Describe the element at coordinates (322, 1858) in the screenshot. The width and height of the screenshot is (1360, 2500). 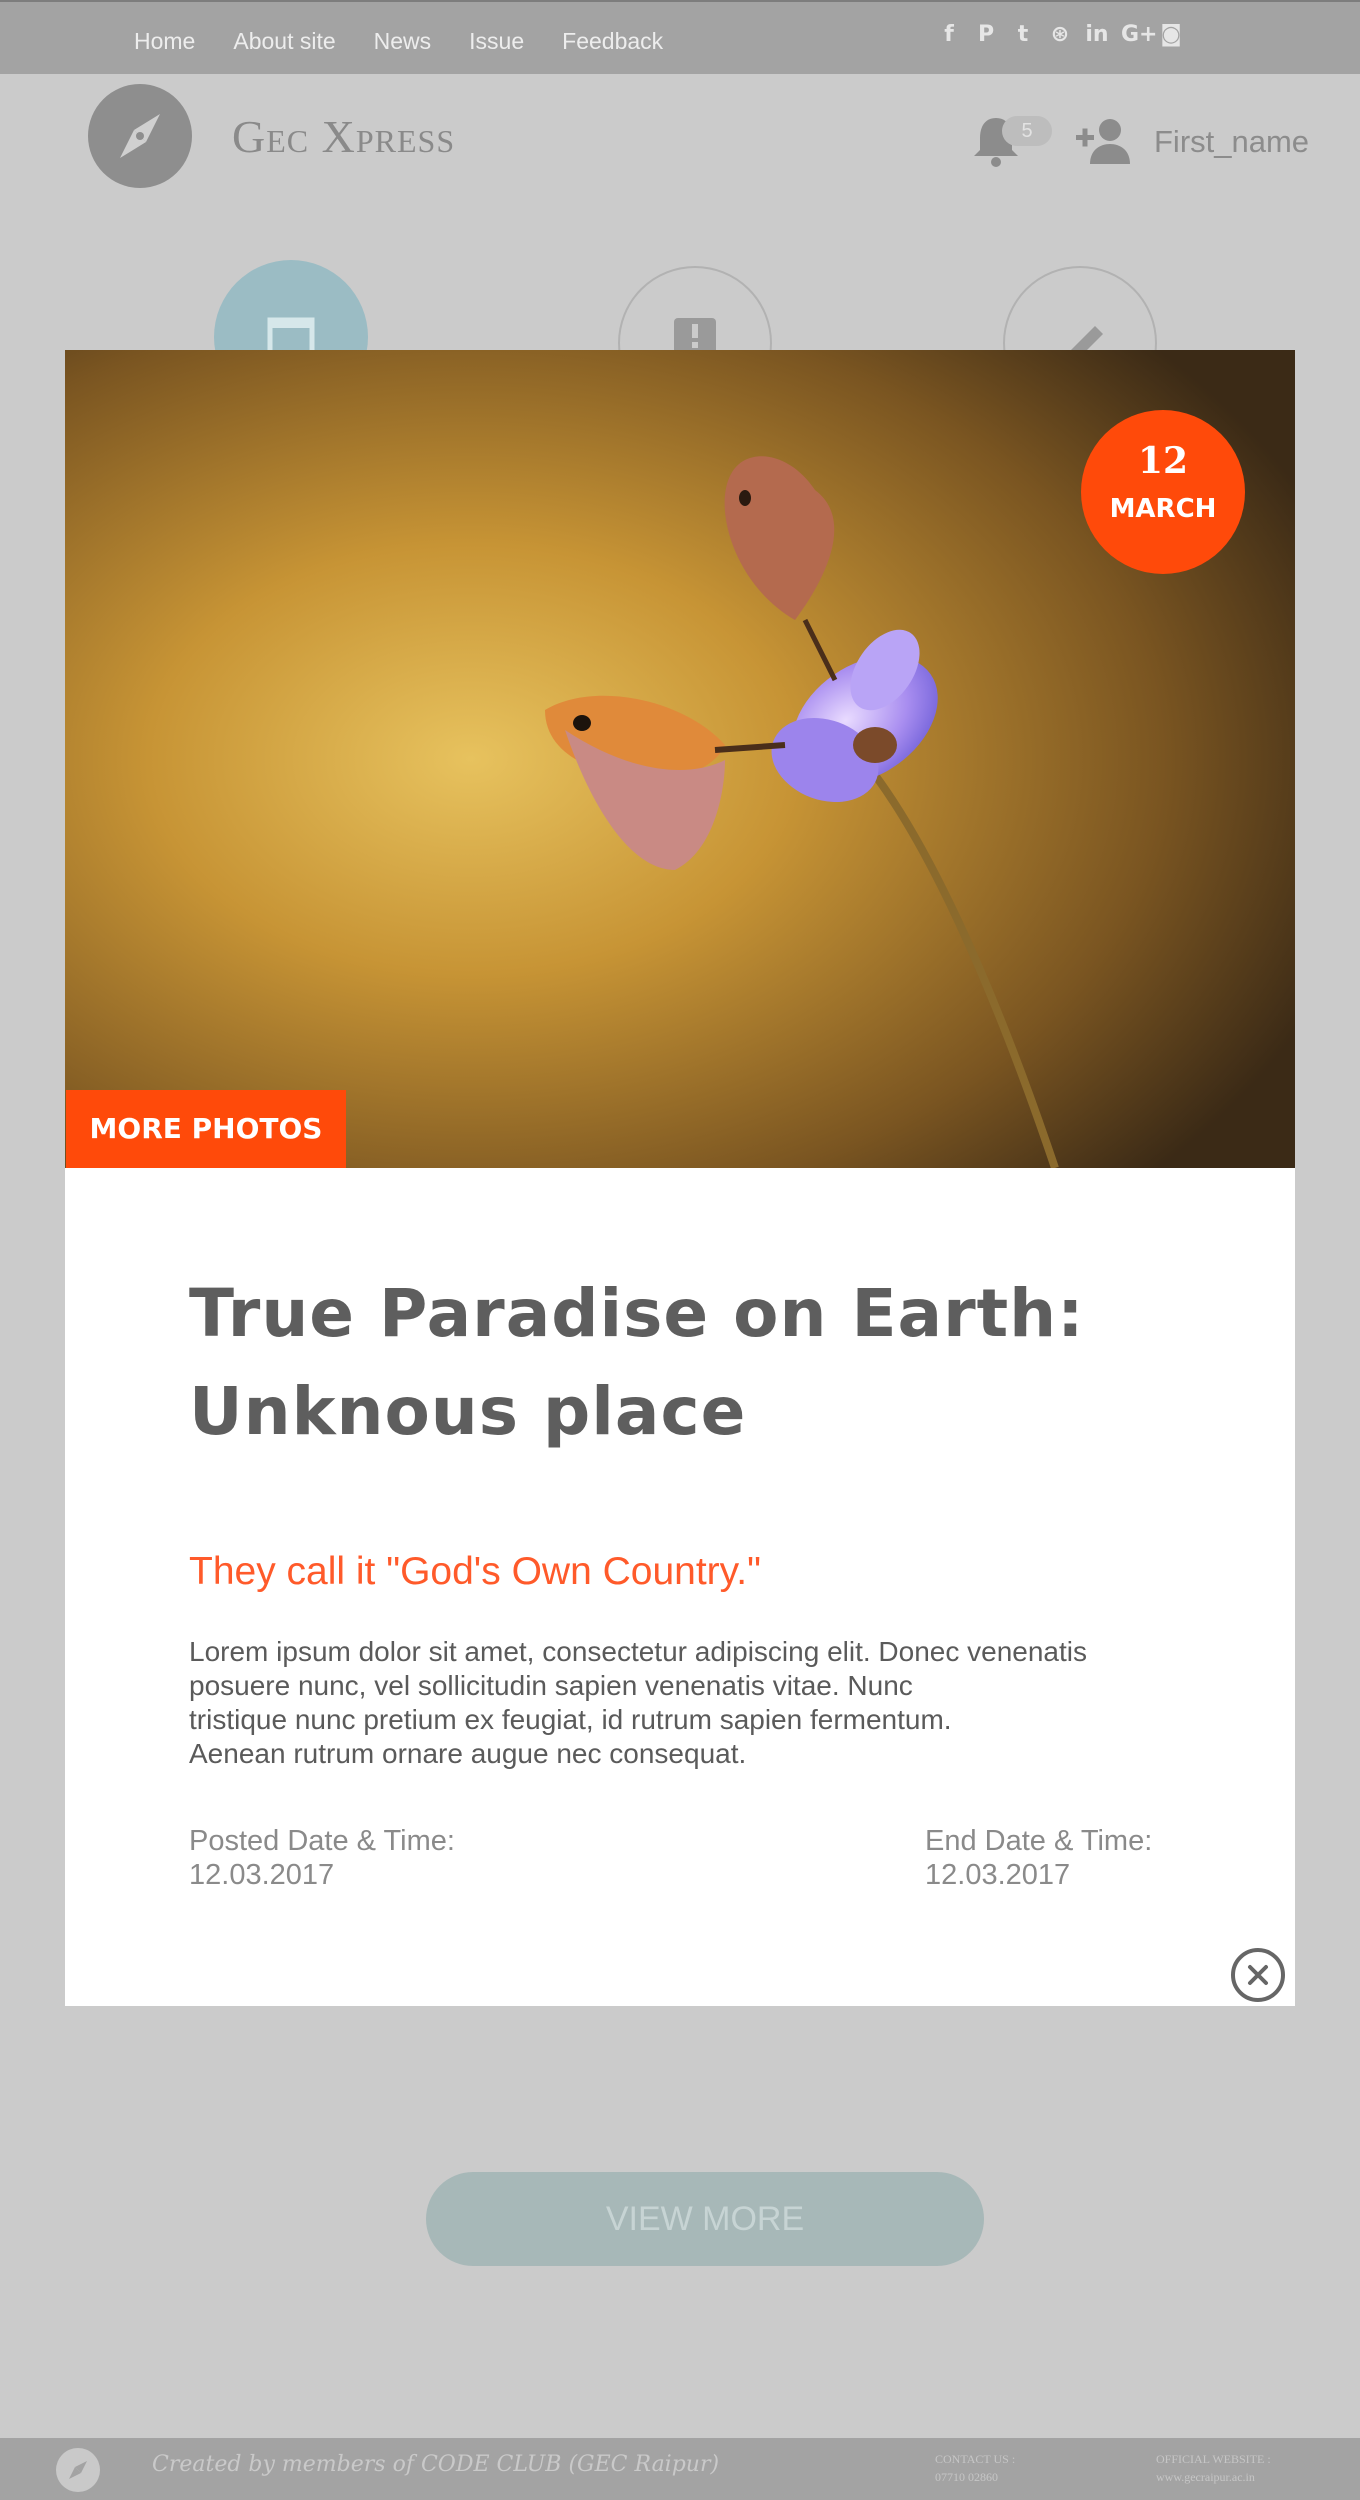
I see `posted-date: Posted Date & Time: 12.03.2017` at that location.